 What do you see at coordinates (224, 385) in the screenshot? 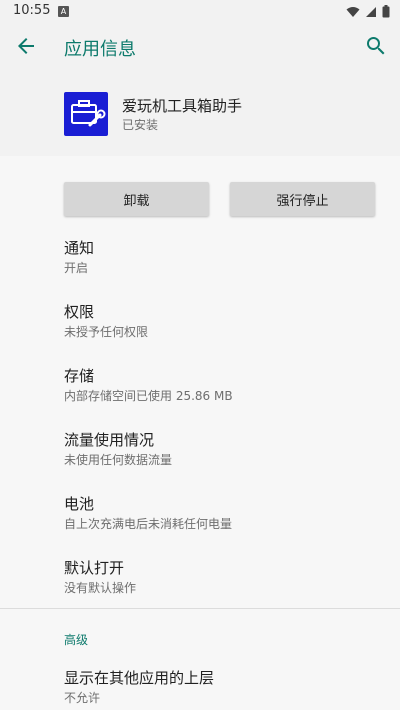
I see `storage-item: 存储 内部存储空间已使用 25.86 MB` at bounding box center [224, 385].